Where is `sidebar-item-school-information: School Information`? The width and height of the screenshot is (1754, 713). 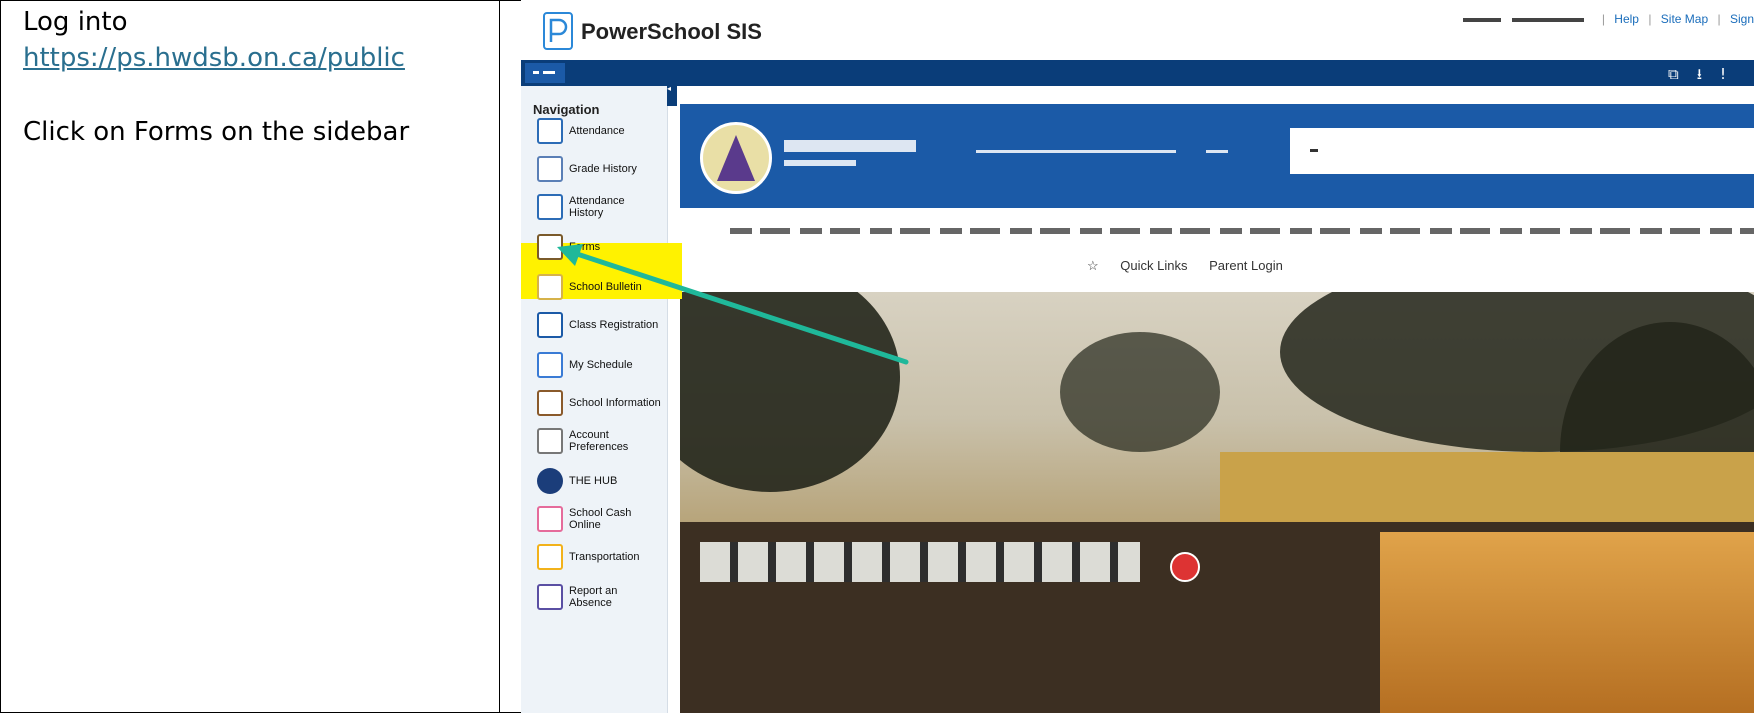
sidebar-item-school-information: School Information is located at coordinates (594, 403).